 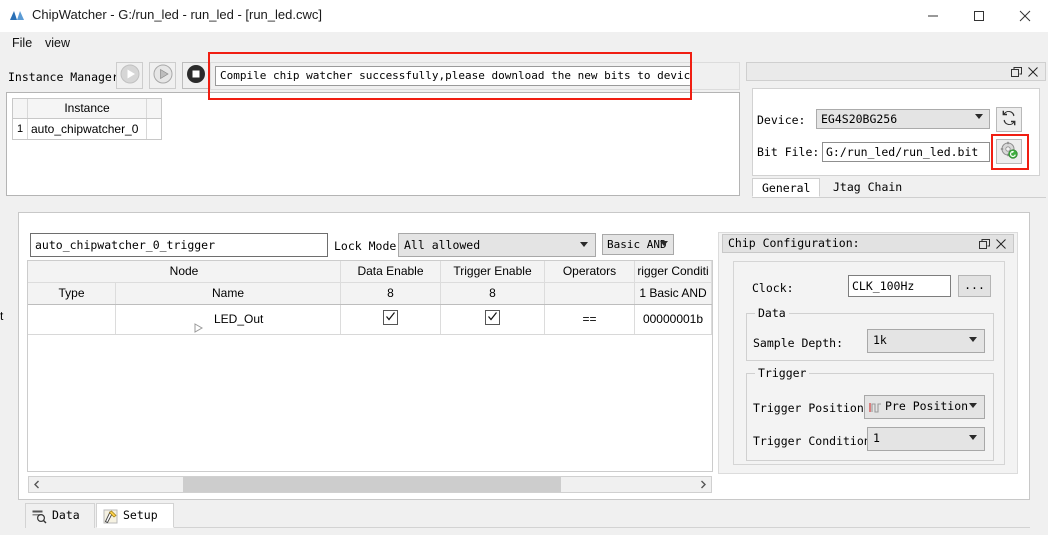 I want to click on run-button, so click(x=129, y=75).